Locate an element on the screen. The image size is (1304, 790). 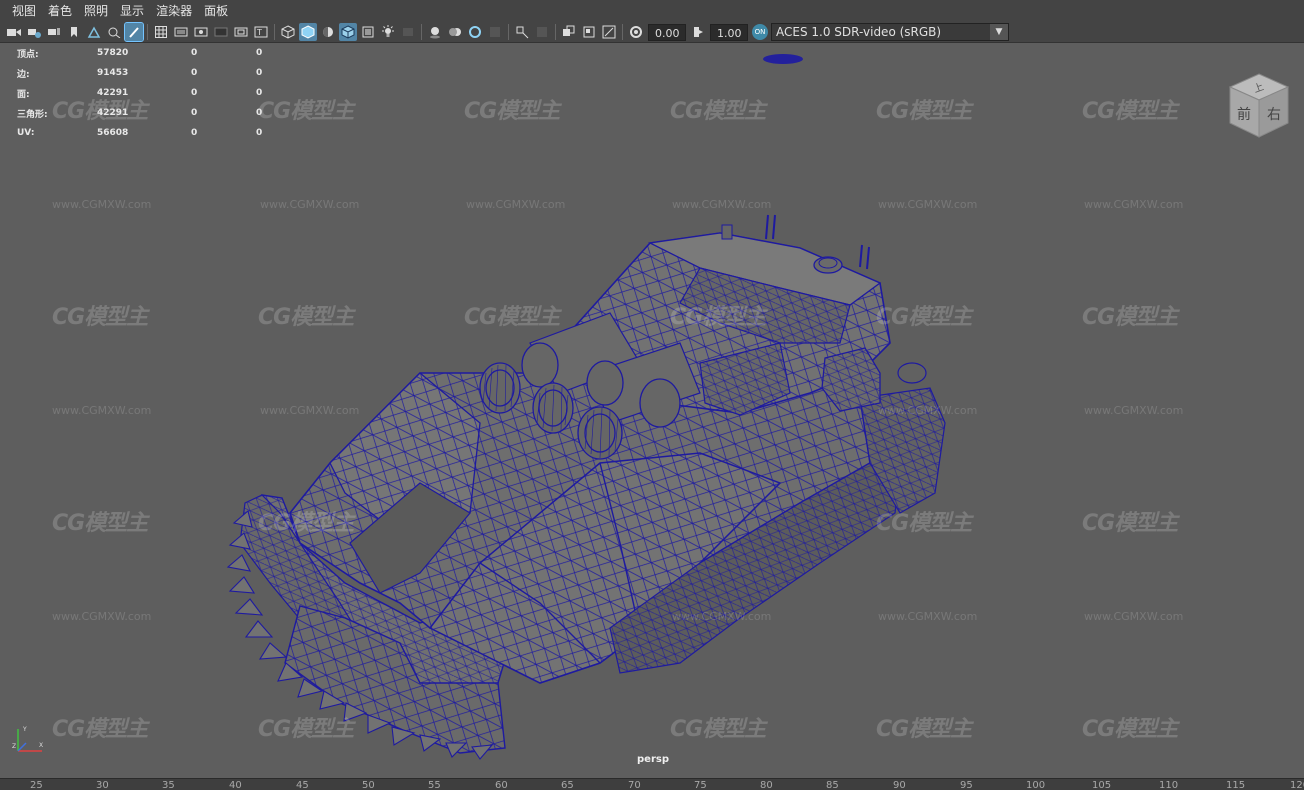
view-transform-dropdown: ACES 1.0 SDR-video (sRGB) ▼ is located at coordinates (890, 32).